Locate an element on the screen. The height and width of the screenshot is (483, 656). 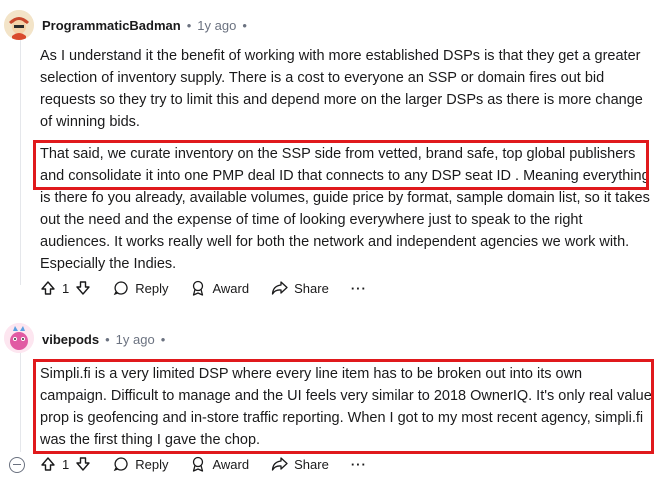
collapse-thread-button is located at coordinates (17, 465).